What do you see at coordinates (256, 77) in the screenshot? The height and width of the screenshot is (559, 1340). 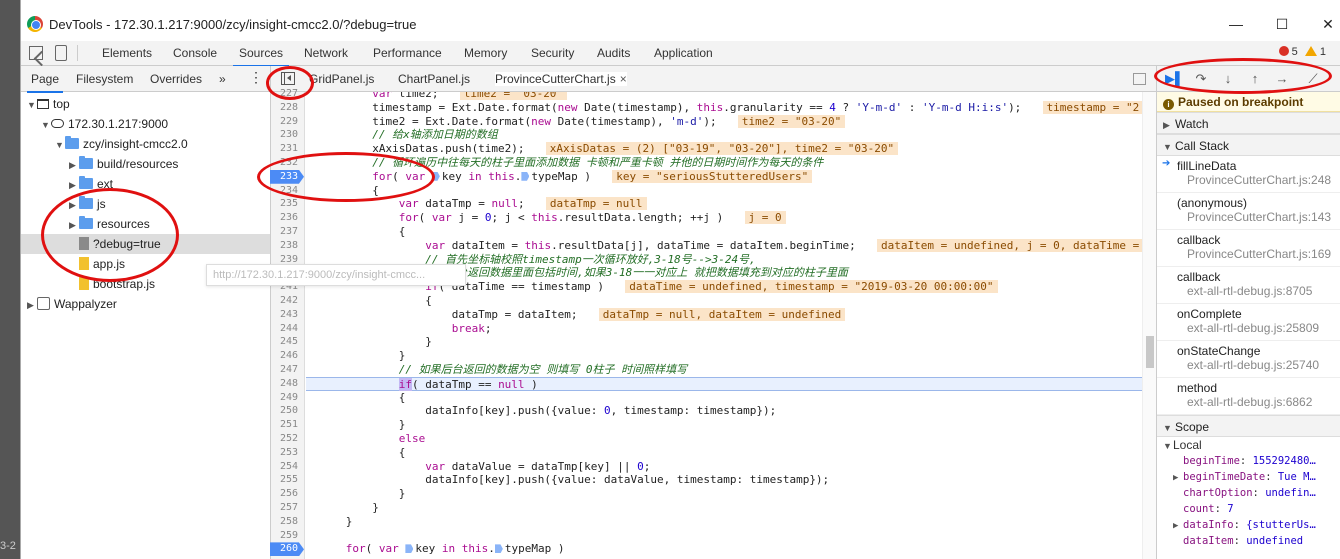 I see `navigator-menu-icon: ⋮` at bounding box center [256, 77].